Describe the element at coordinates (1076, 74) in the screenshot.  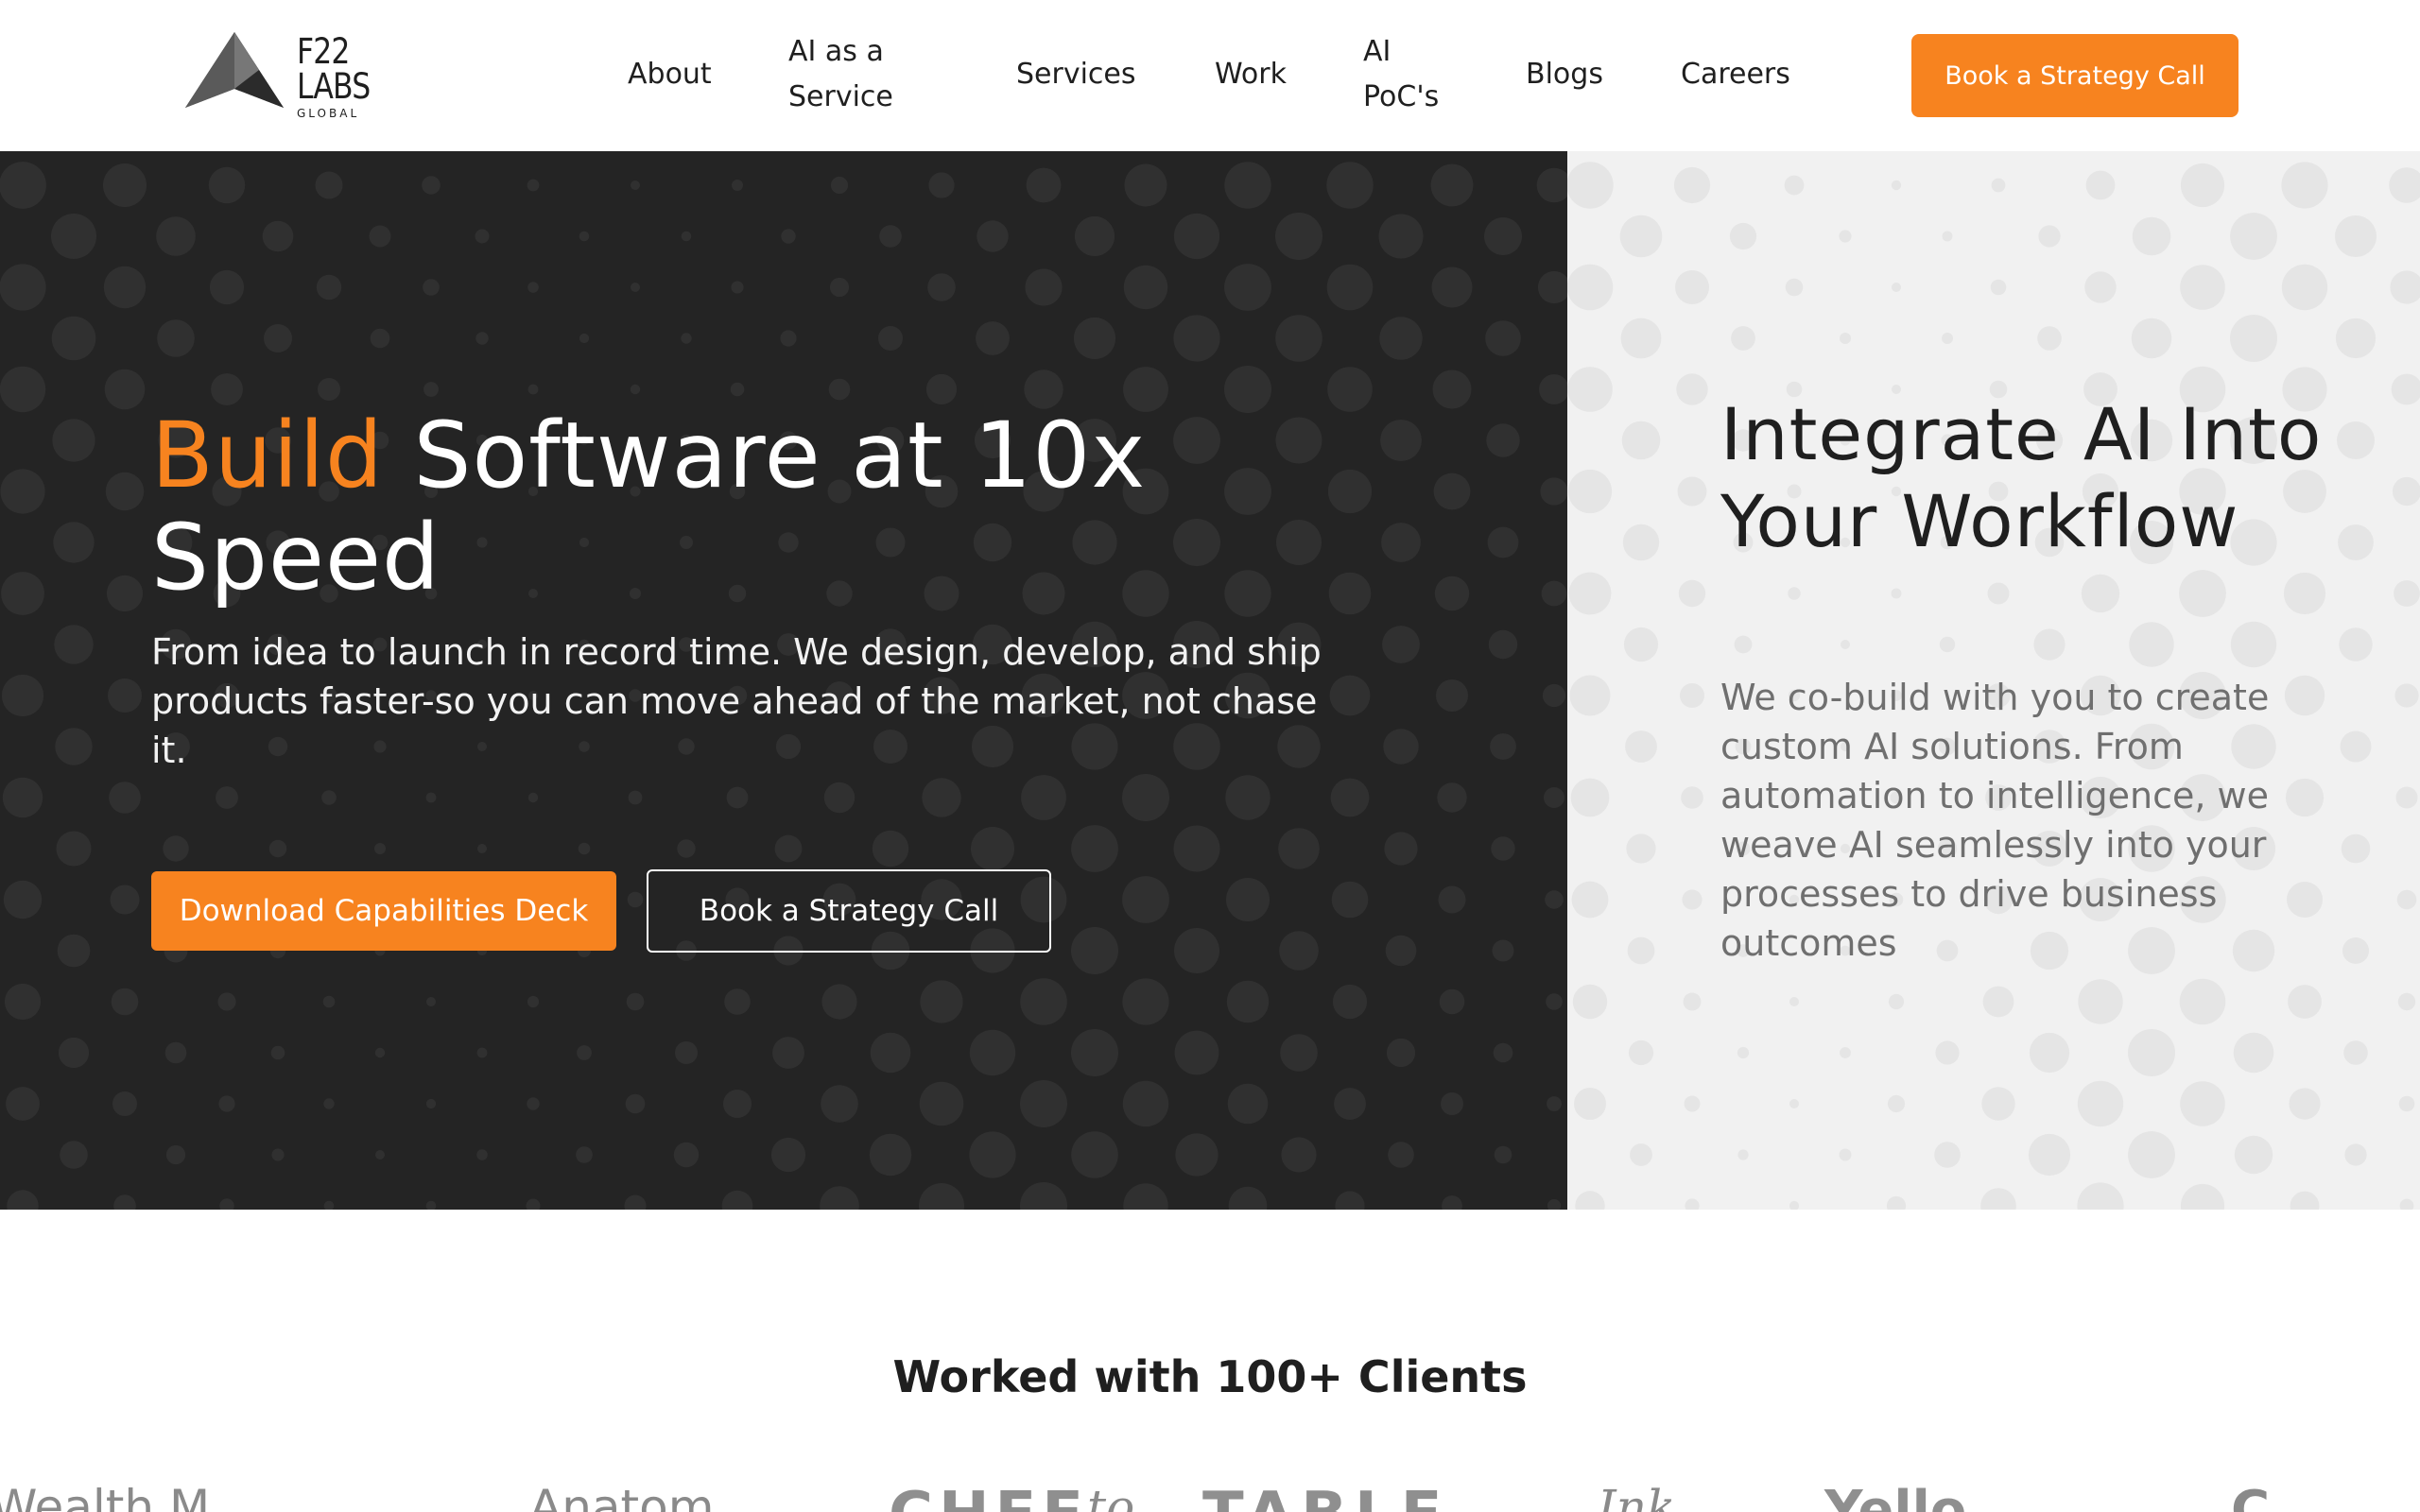
I see `nav-services: Services` at that location.